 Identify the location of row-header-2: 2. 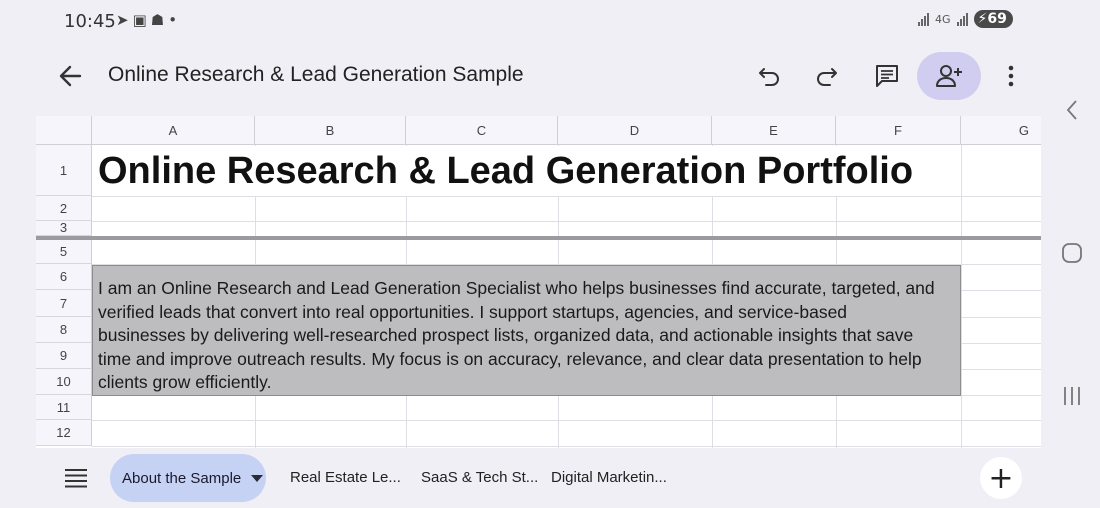
(64, 208).